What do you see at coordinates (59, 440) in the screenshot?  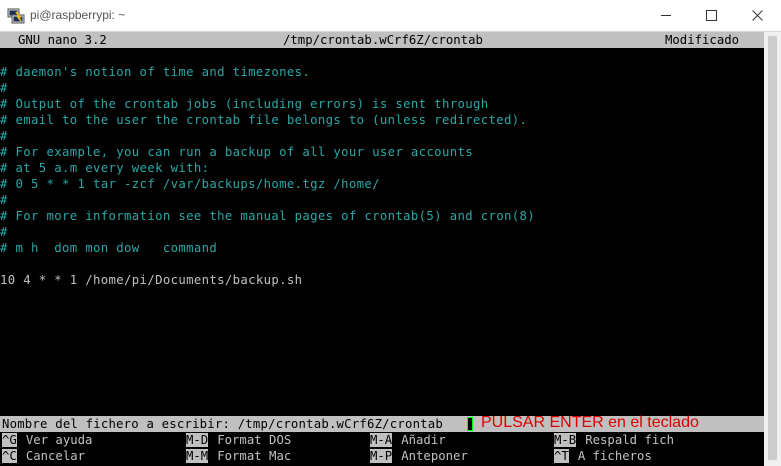 I see `shortcut-label: Ver ayuda` at bounding box center [59, 440].